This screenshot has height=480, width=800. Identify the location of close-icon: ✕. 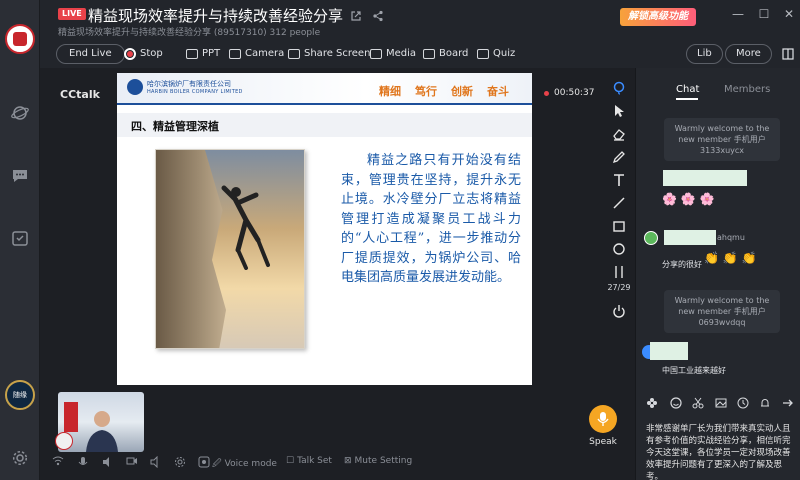
(789, 14).